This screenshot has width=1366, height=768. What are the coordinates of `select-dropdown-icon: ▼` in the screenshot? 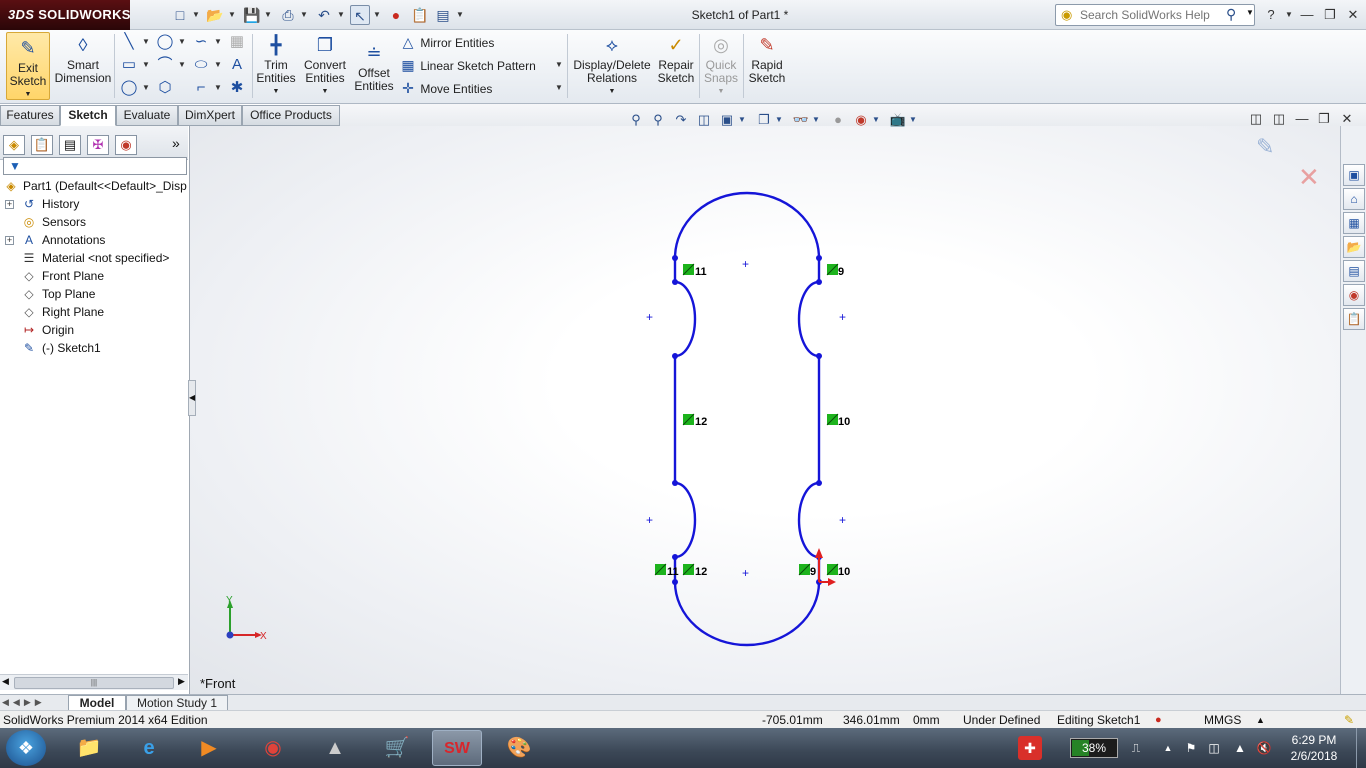 It's located at (377, 15).